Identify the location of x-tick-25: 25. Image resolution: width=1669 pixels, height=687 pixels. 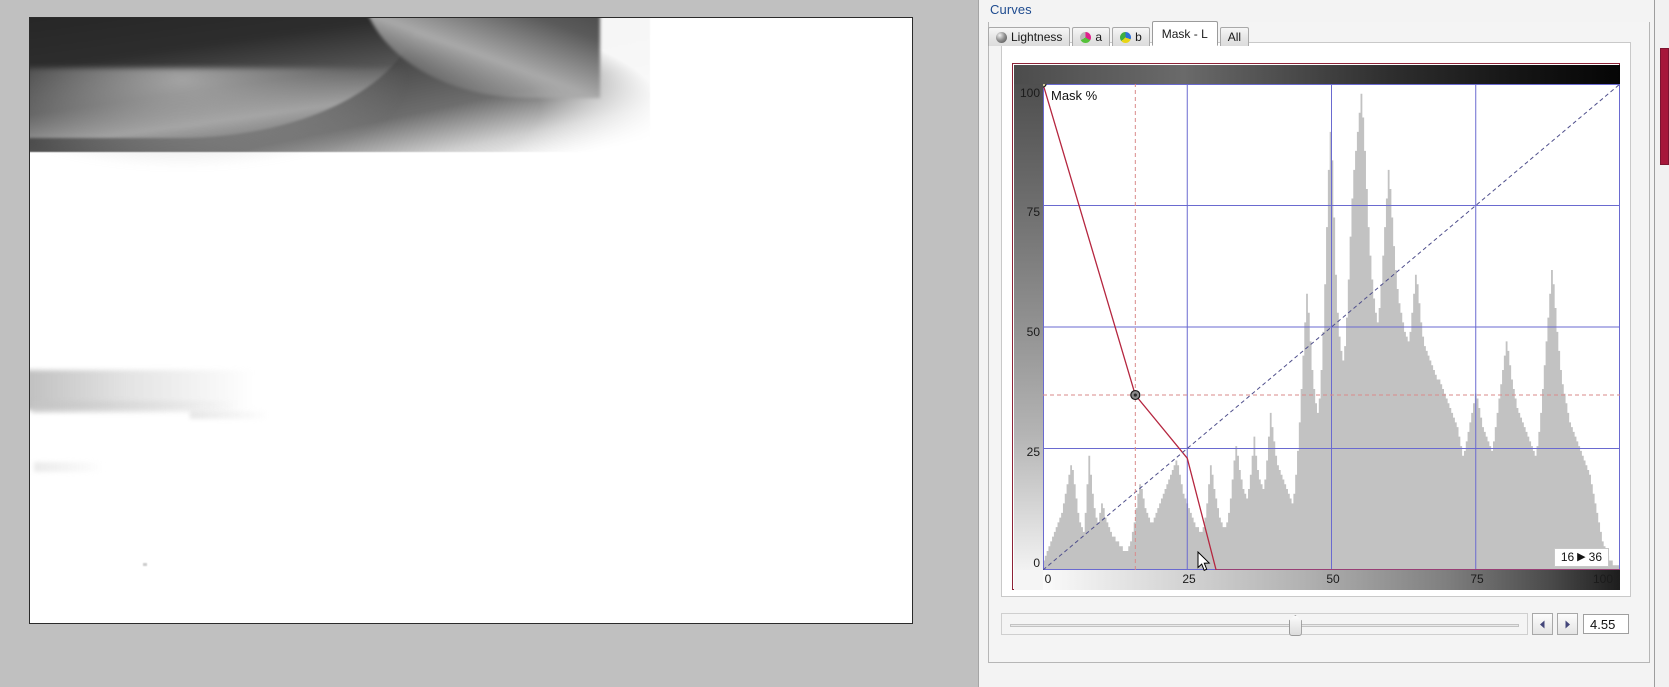
(1189, 579).